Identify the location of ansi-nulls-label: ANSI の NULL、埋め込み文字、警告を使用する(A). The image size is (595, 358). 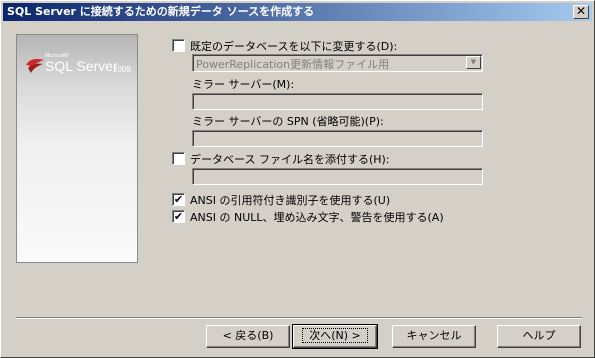
(317, 217).